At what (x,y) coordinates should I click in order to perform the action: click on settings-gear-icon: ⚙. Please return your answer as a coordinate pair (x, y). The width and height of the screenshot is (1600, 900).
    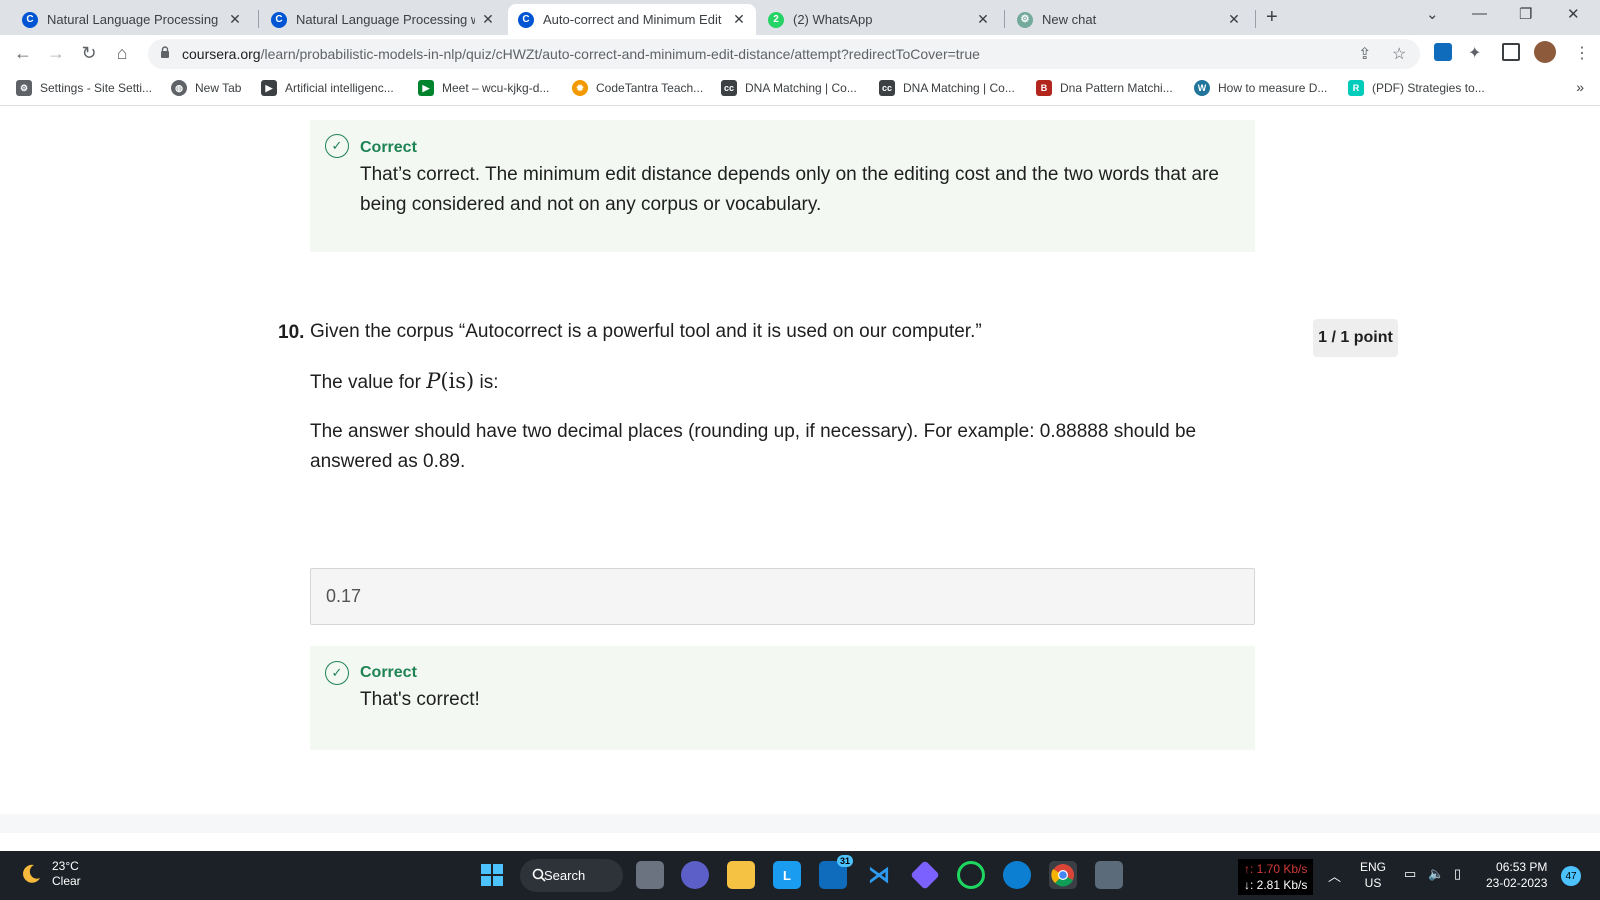
    Looking at the image, I should click on (24, 88).